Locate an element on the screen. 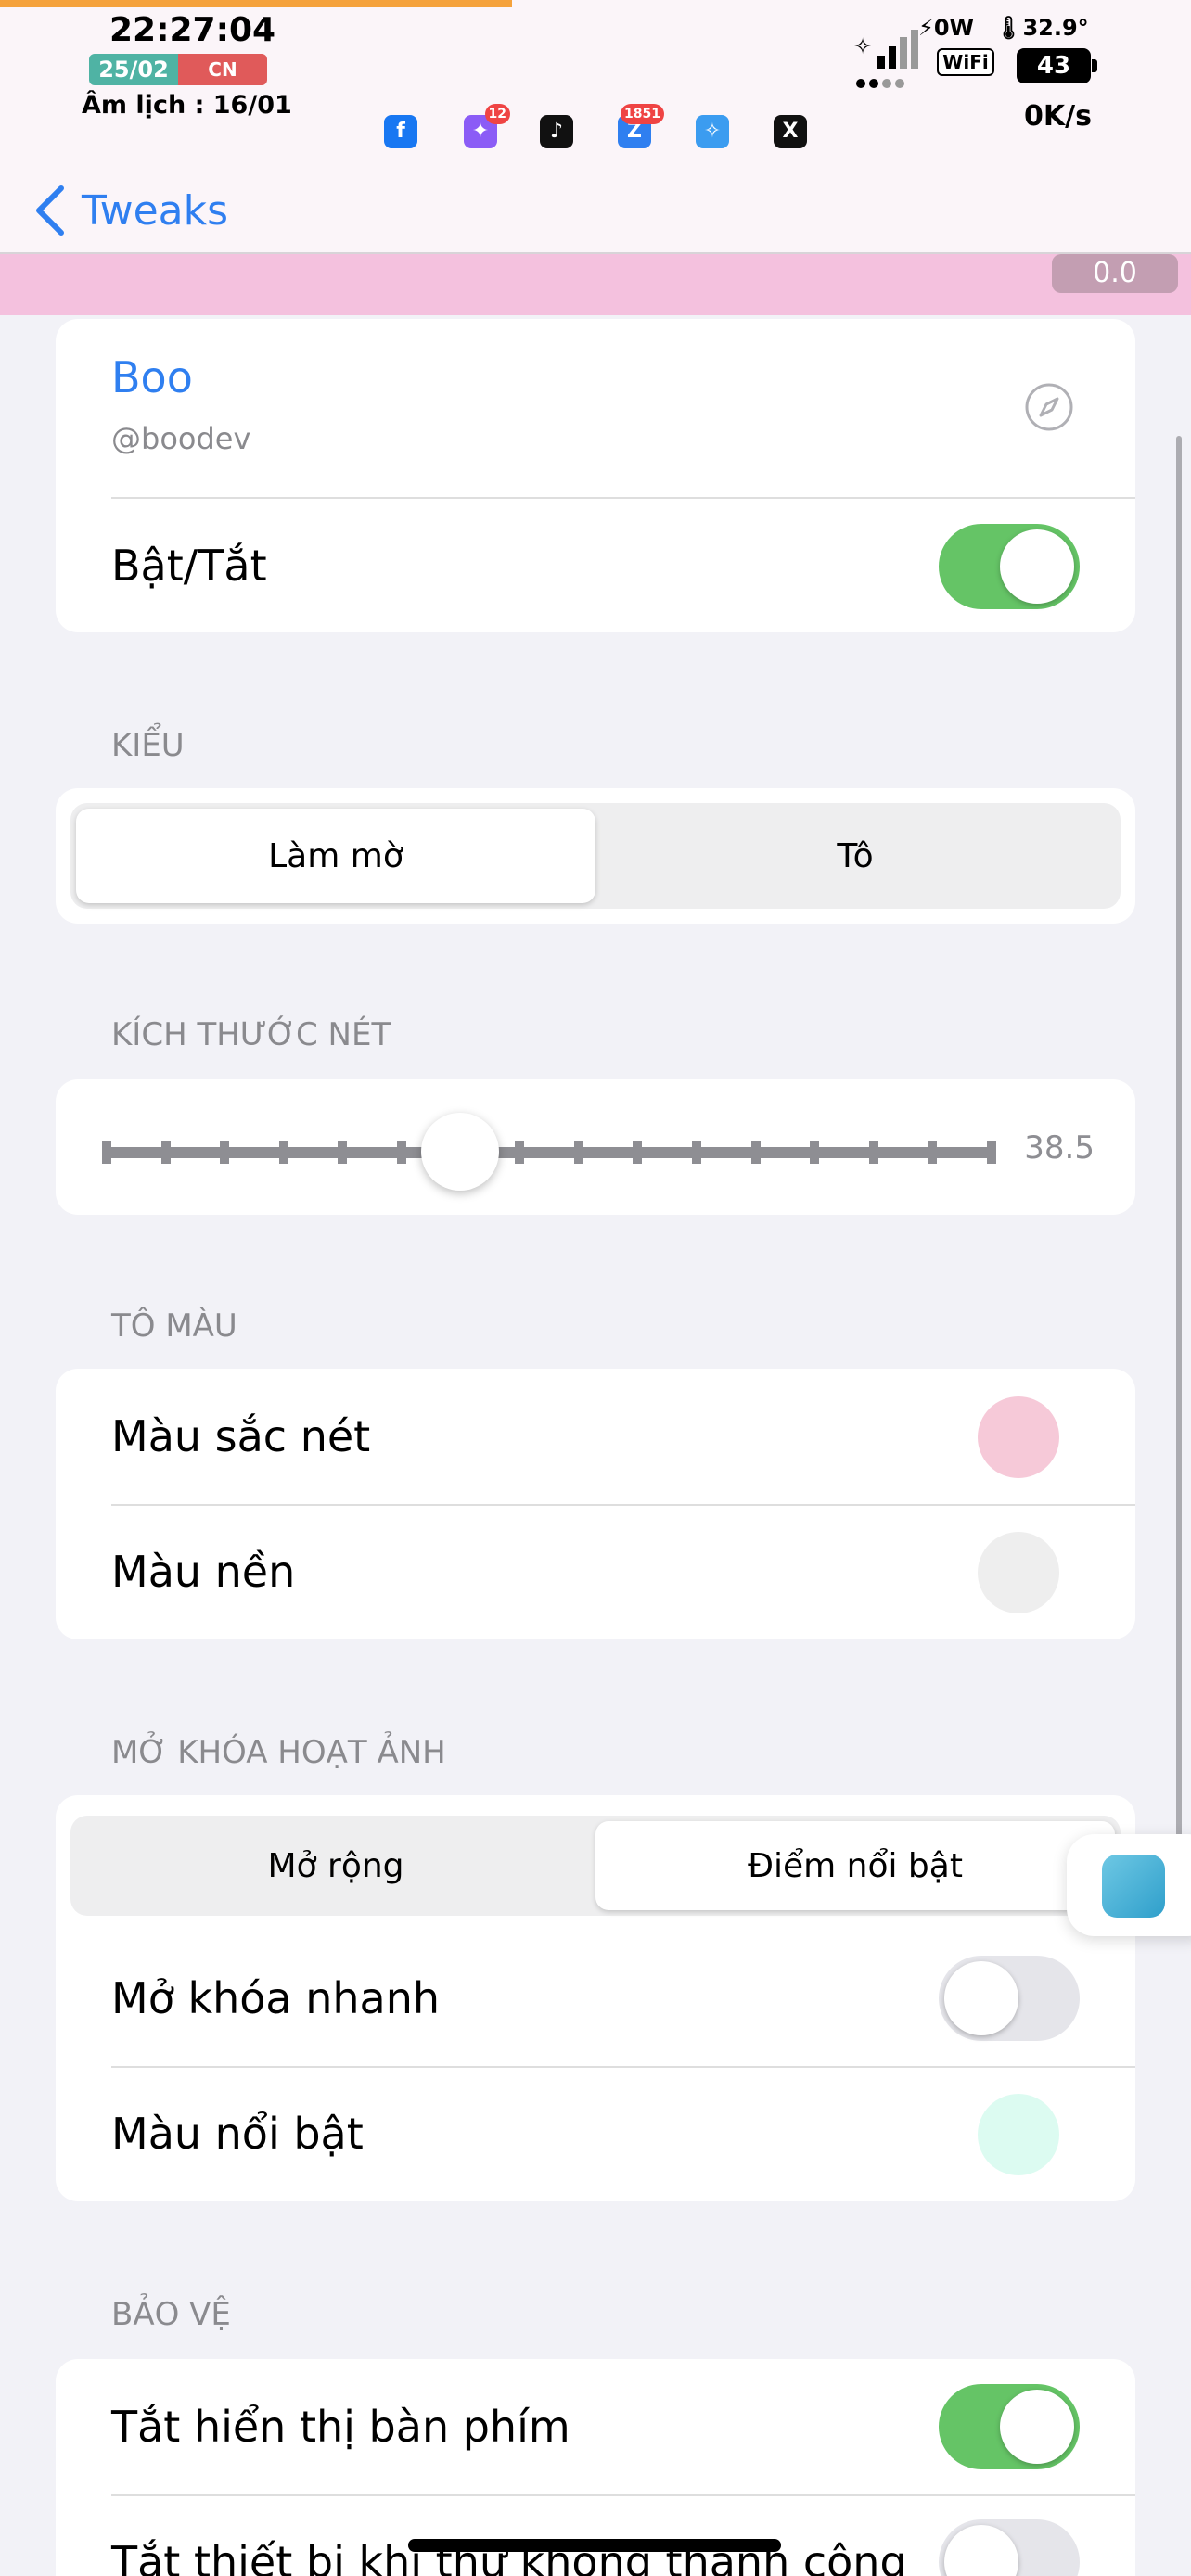 The height and width of the screenshot is (2576, 1191). disable-device-toggle is located at coordinates (1010, 2547).